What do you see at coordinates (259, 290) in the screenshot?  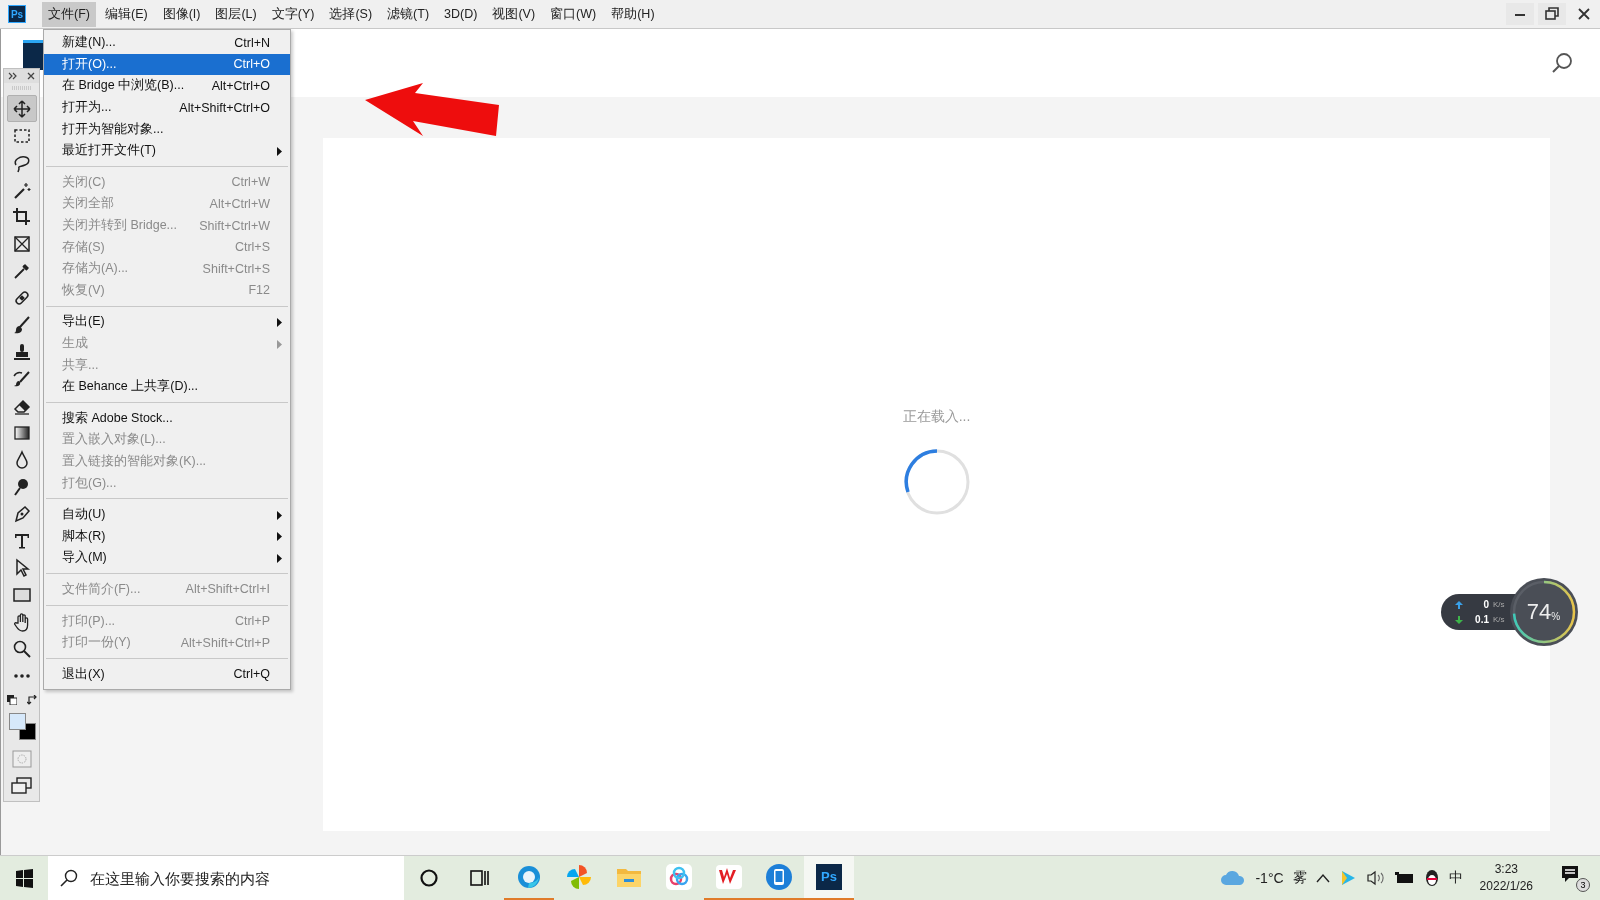 I see `shortcut-text: F12` at bounding box center [259, 290].